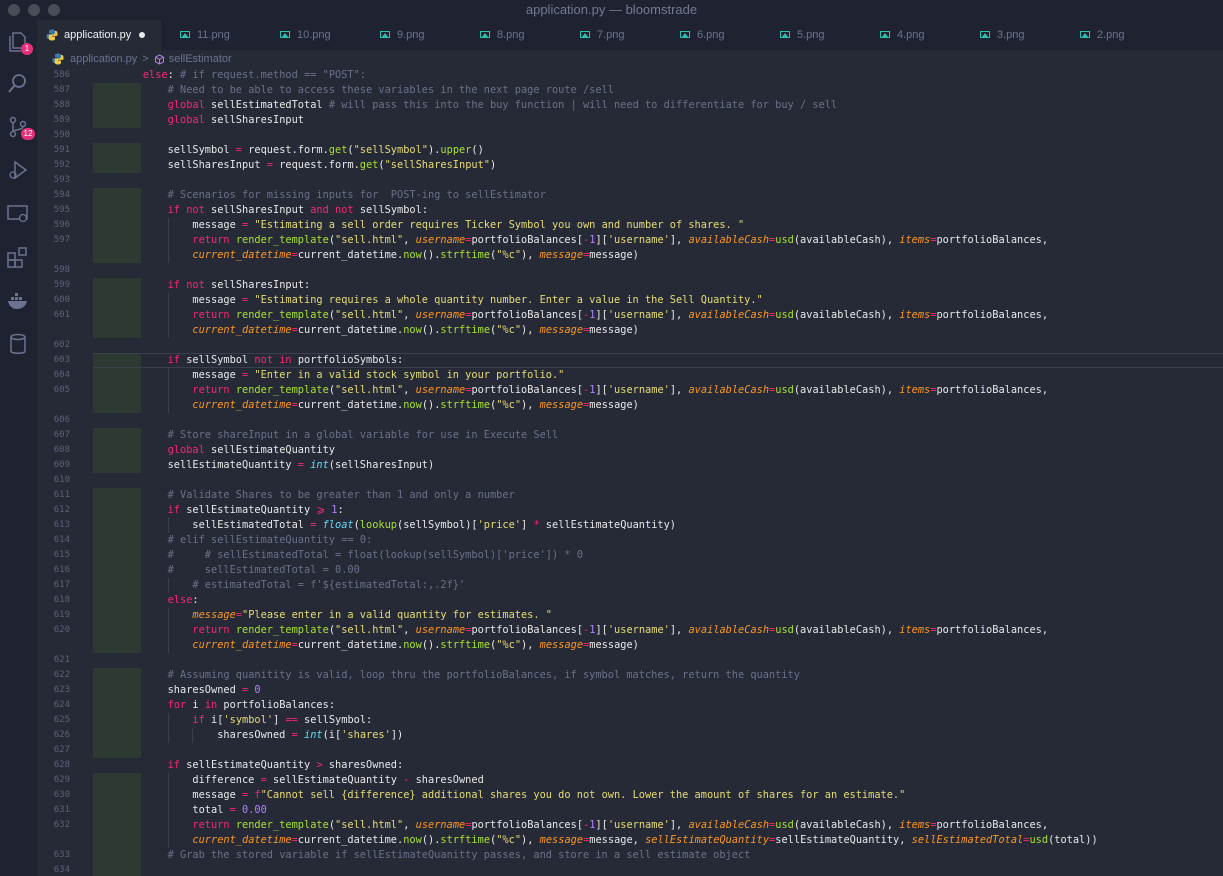 This screenshot has height=876, width=1223. I want to click on tab-label: 6.png, so click(711, 35).